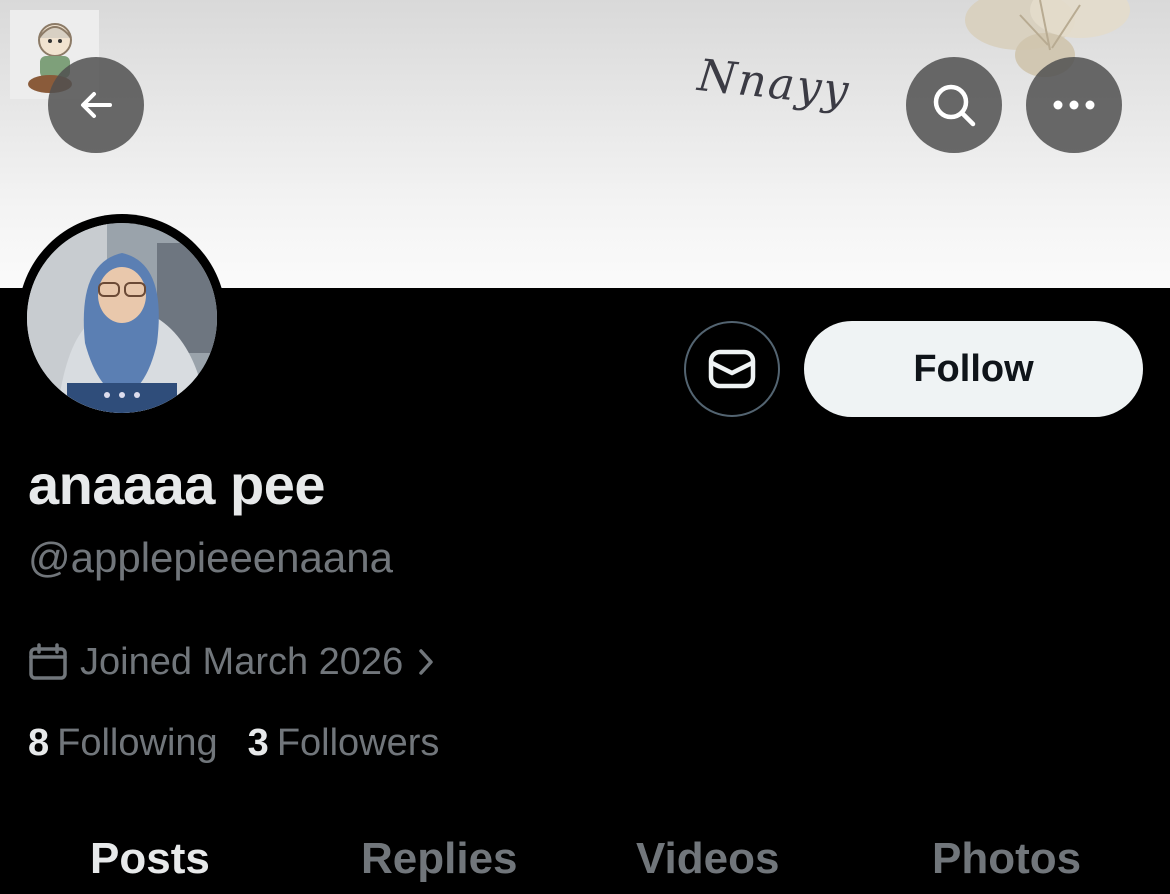  I want to click on joined-date-row: Joined March 2026, so click(232, 662).